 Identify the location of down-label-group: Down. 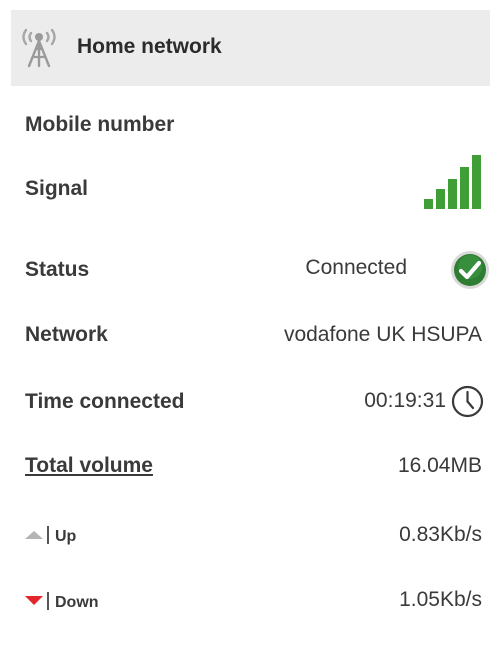
(62, 602).